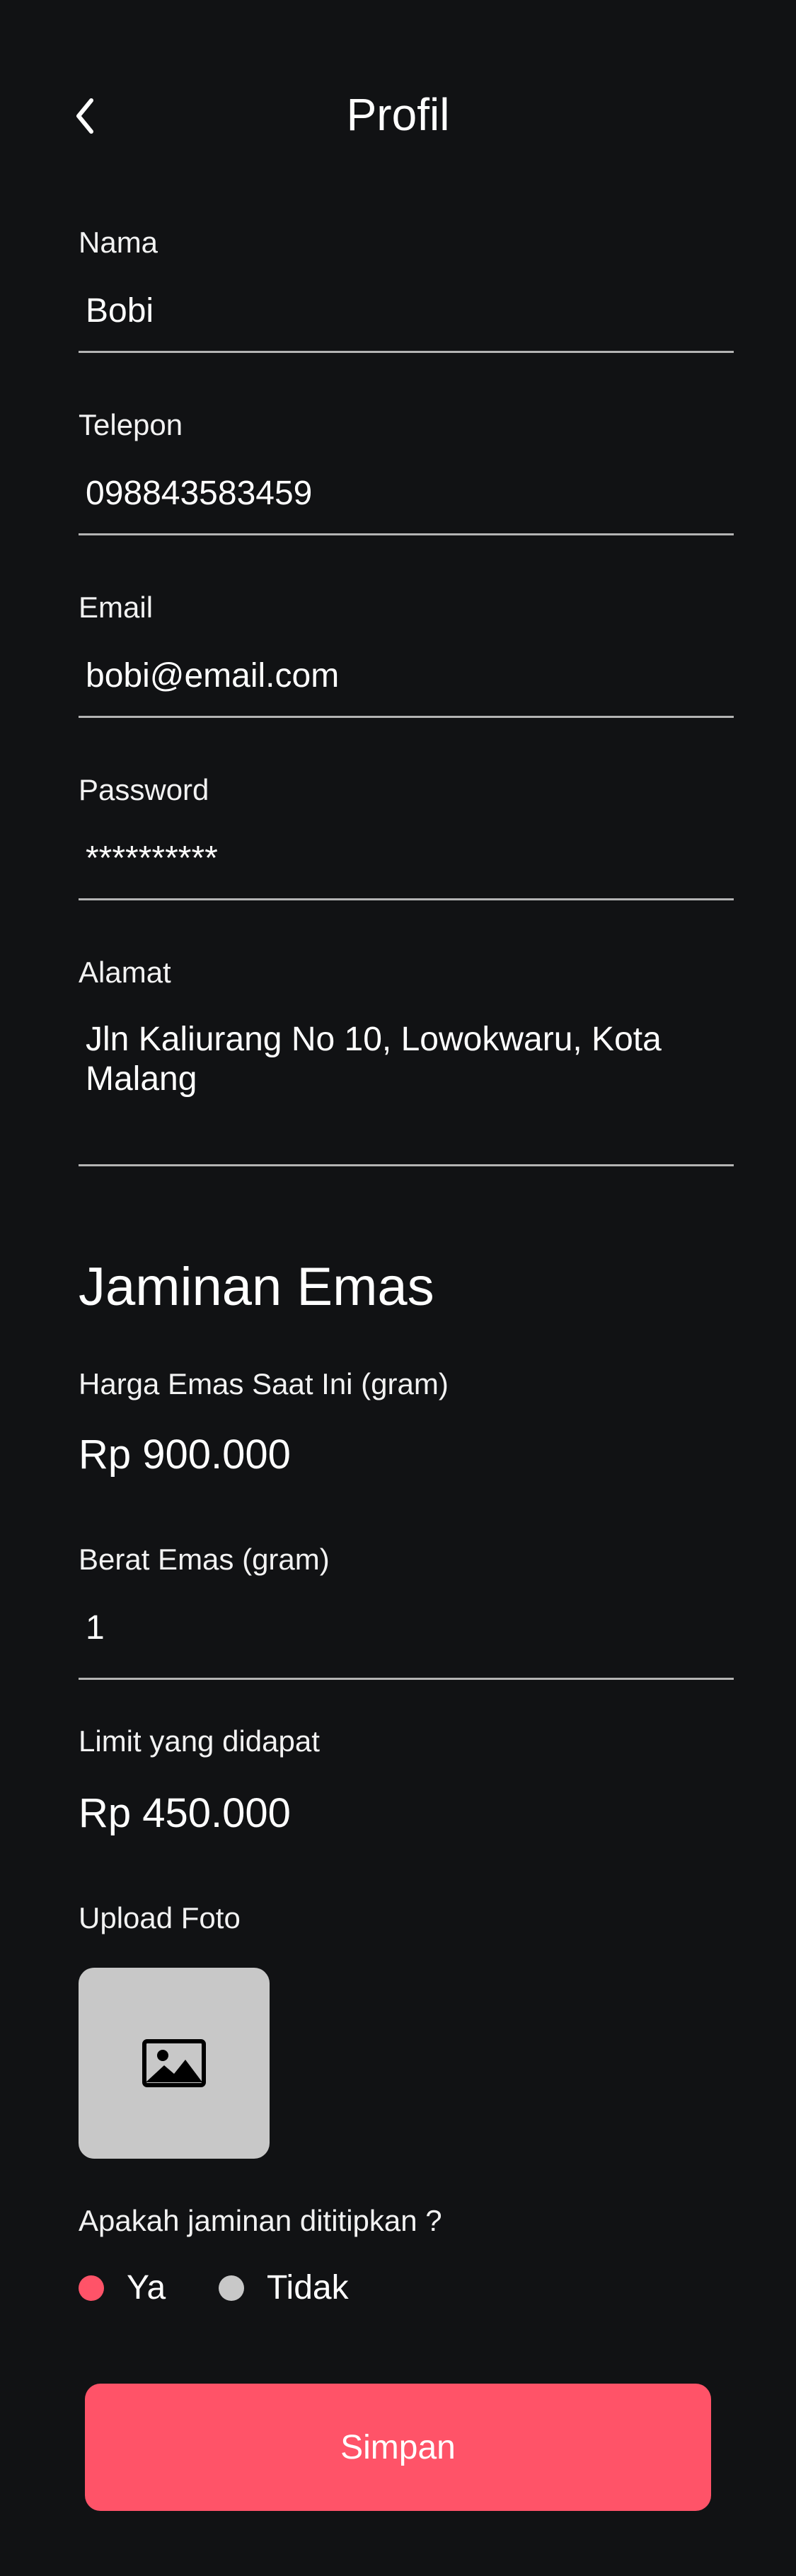 The height and width of the screenshot is (2576, 796). Describe the element at coordinates (261, 2220) in the screenshot. I see `entrusted-question: Apakah jaminan dititipkan ?` at that location.